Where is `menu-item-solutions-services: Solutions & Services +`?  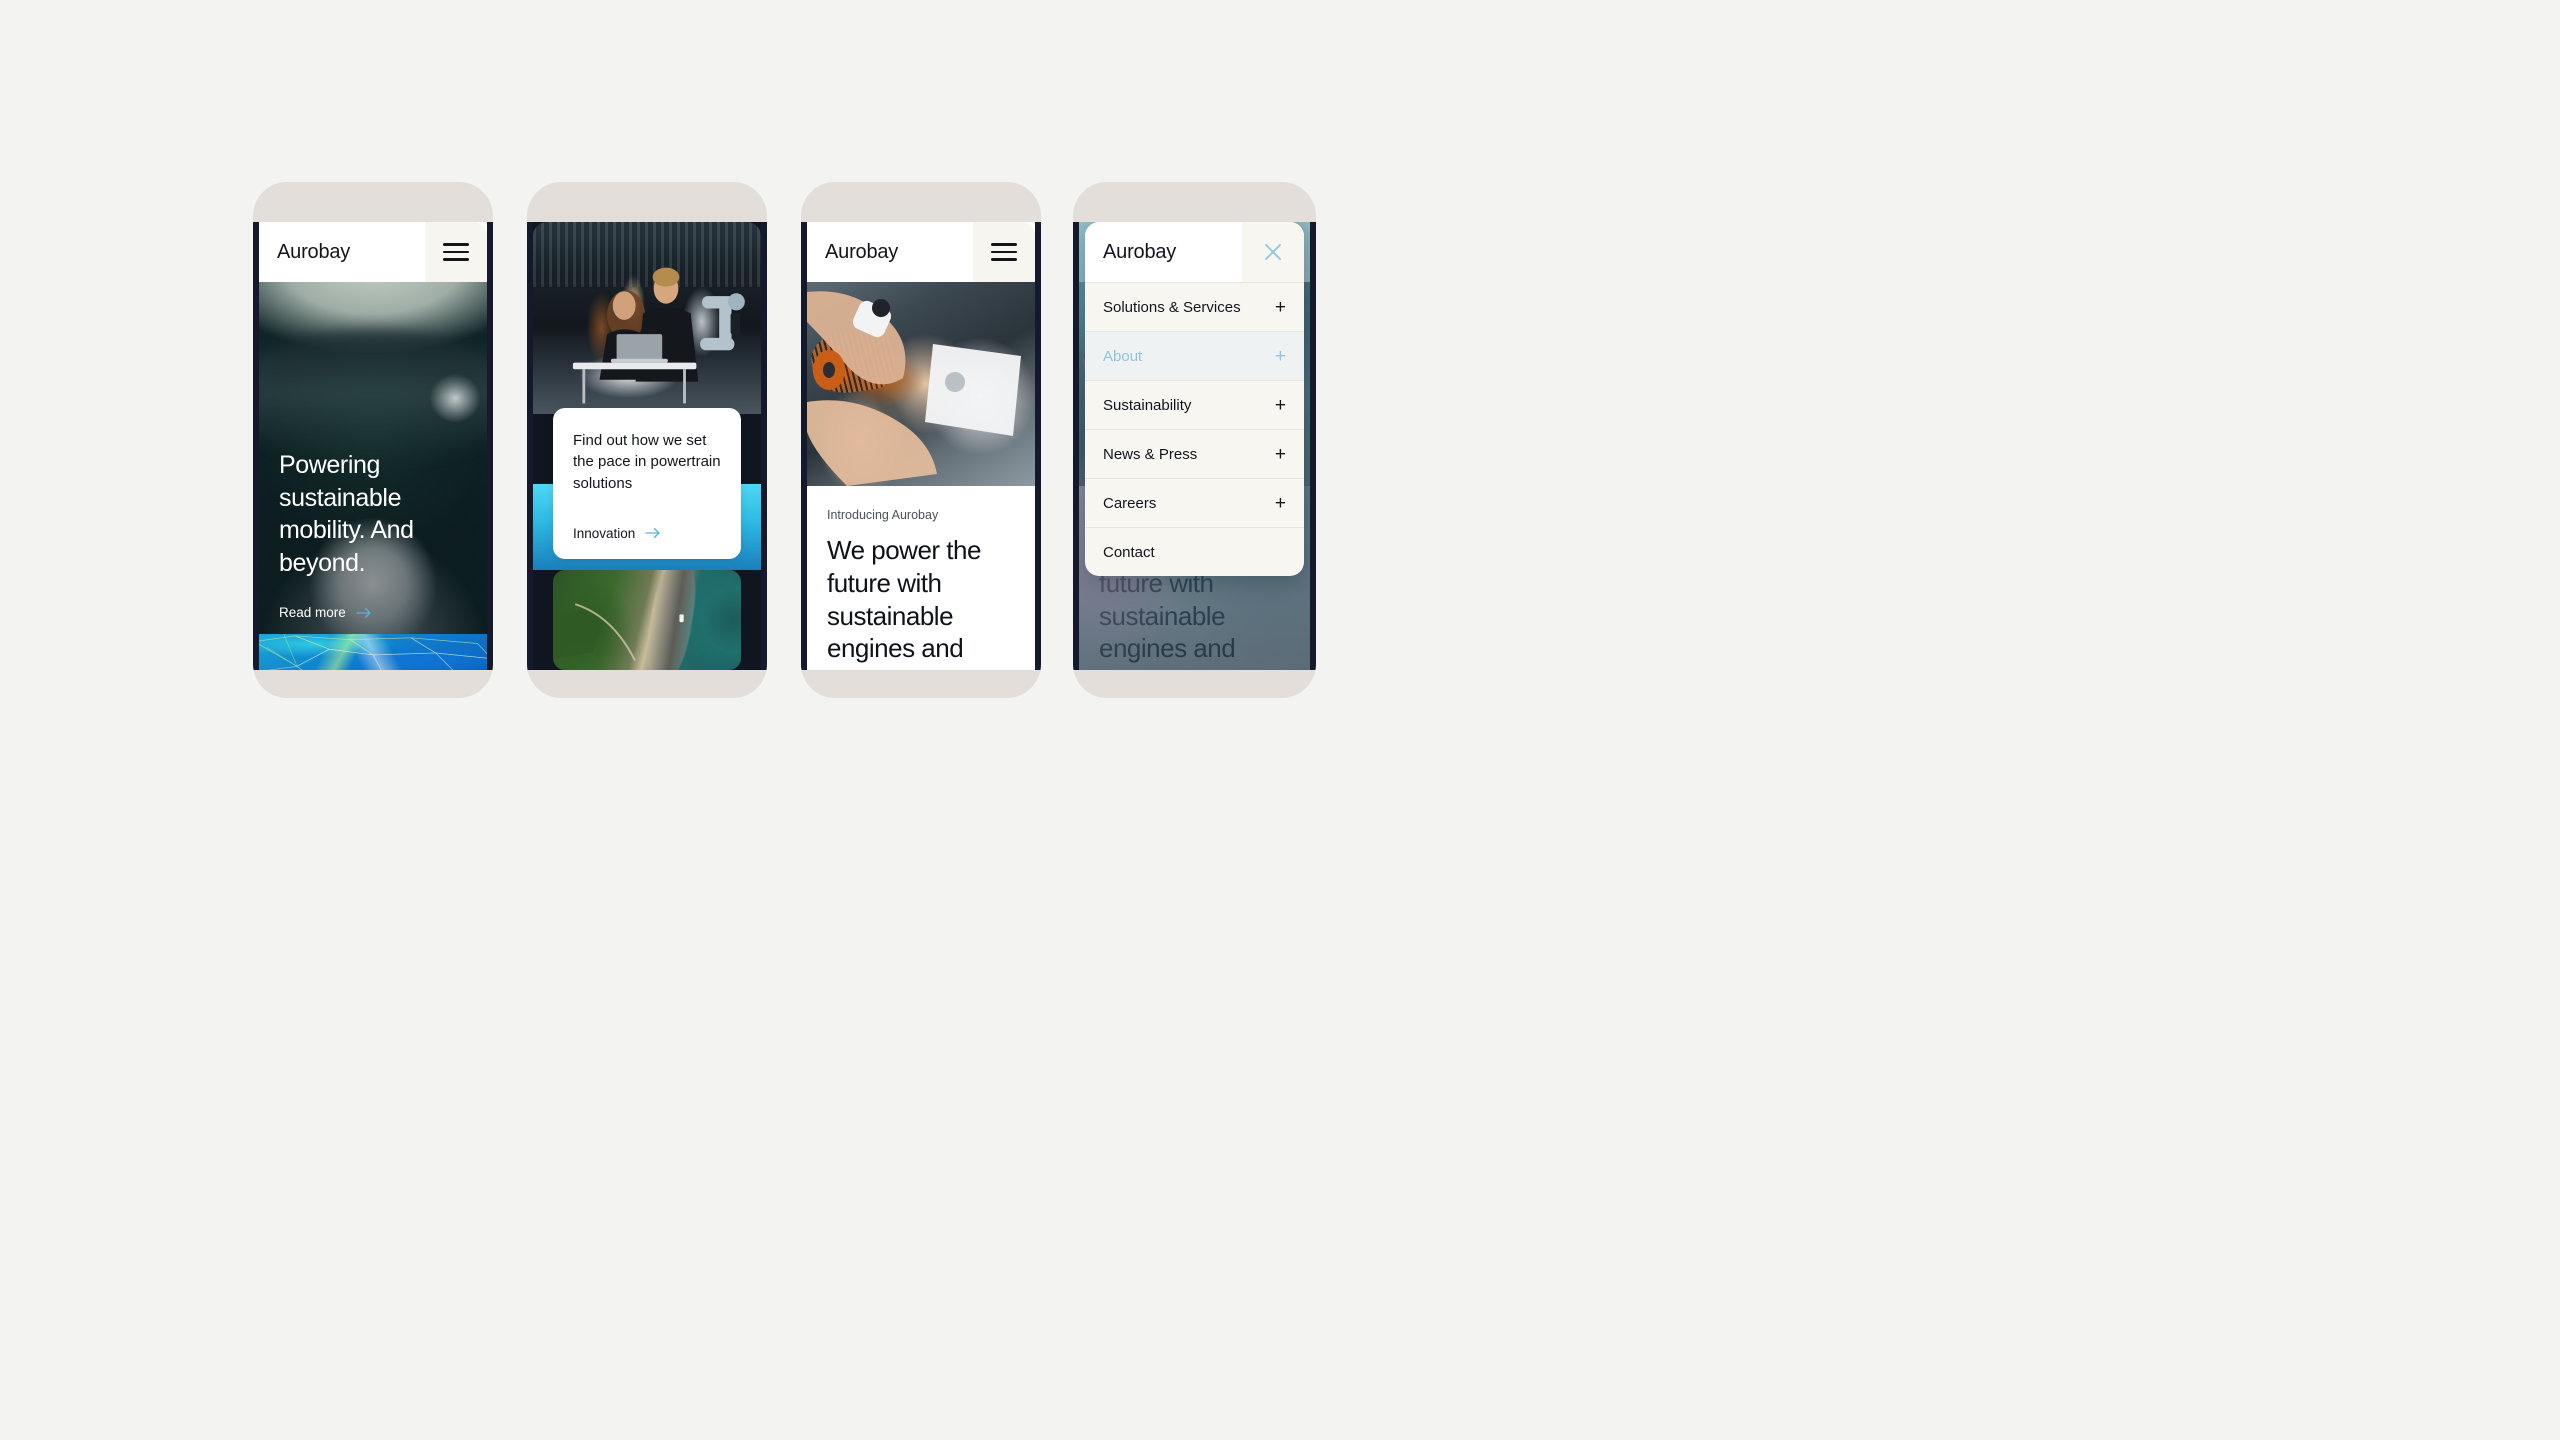 menu-item-solutions-services: Solutions & Services + is located at coordinates (1194, 306).